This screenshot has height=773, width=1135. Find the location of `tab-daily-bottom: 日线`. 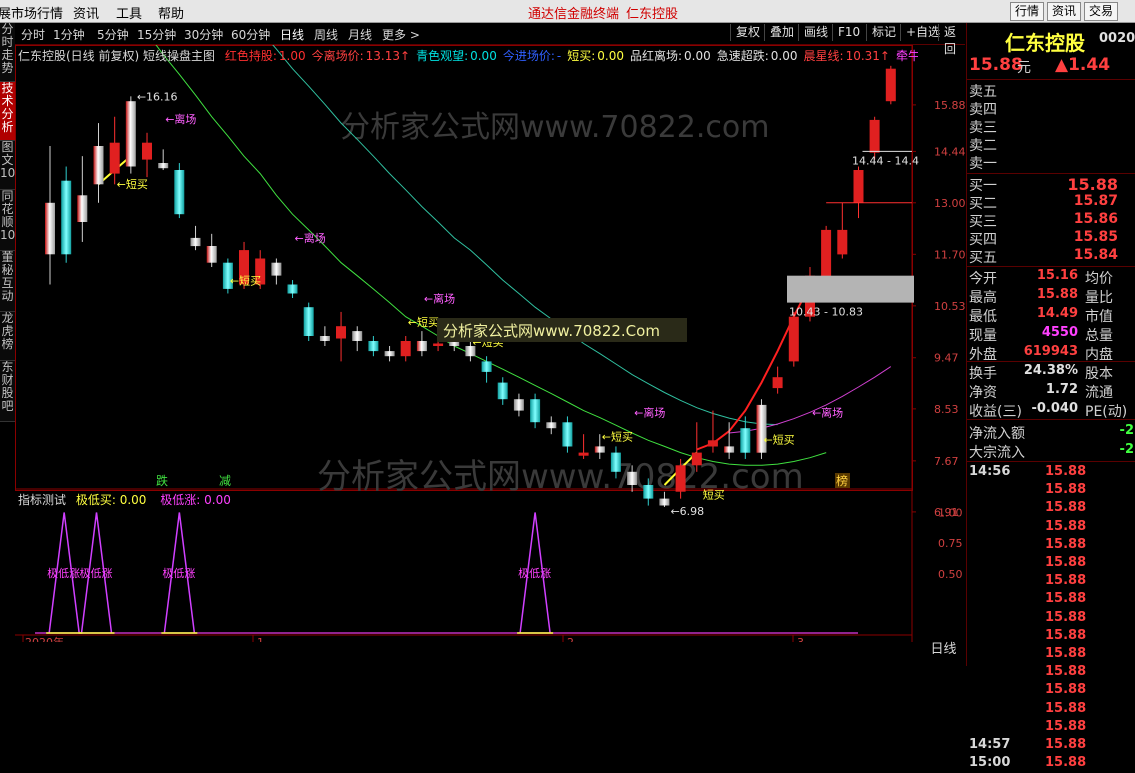

tab-daily-bottom: 日线 is located at coordinates (943, 650).